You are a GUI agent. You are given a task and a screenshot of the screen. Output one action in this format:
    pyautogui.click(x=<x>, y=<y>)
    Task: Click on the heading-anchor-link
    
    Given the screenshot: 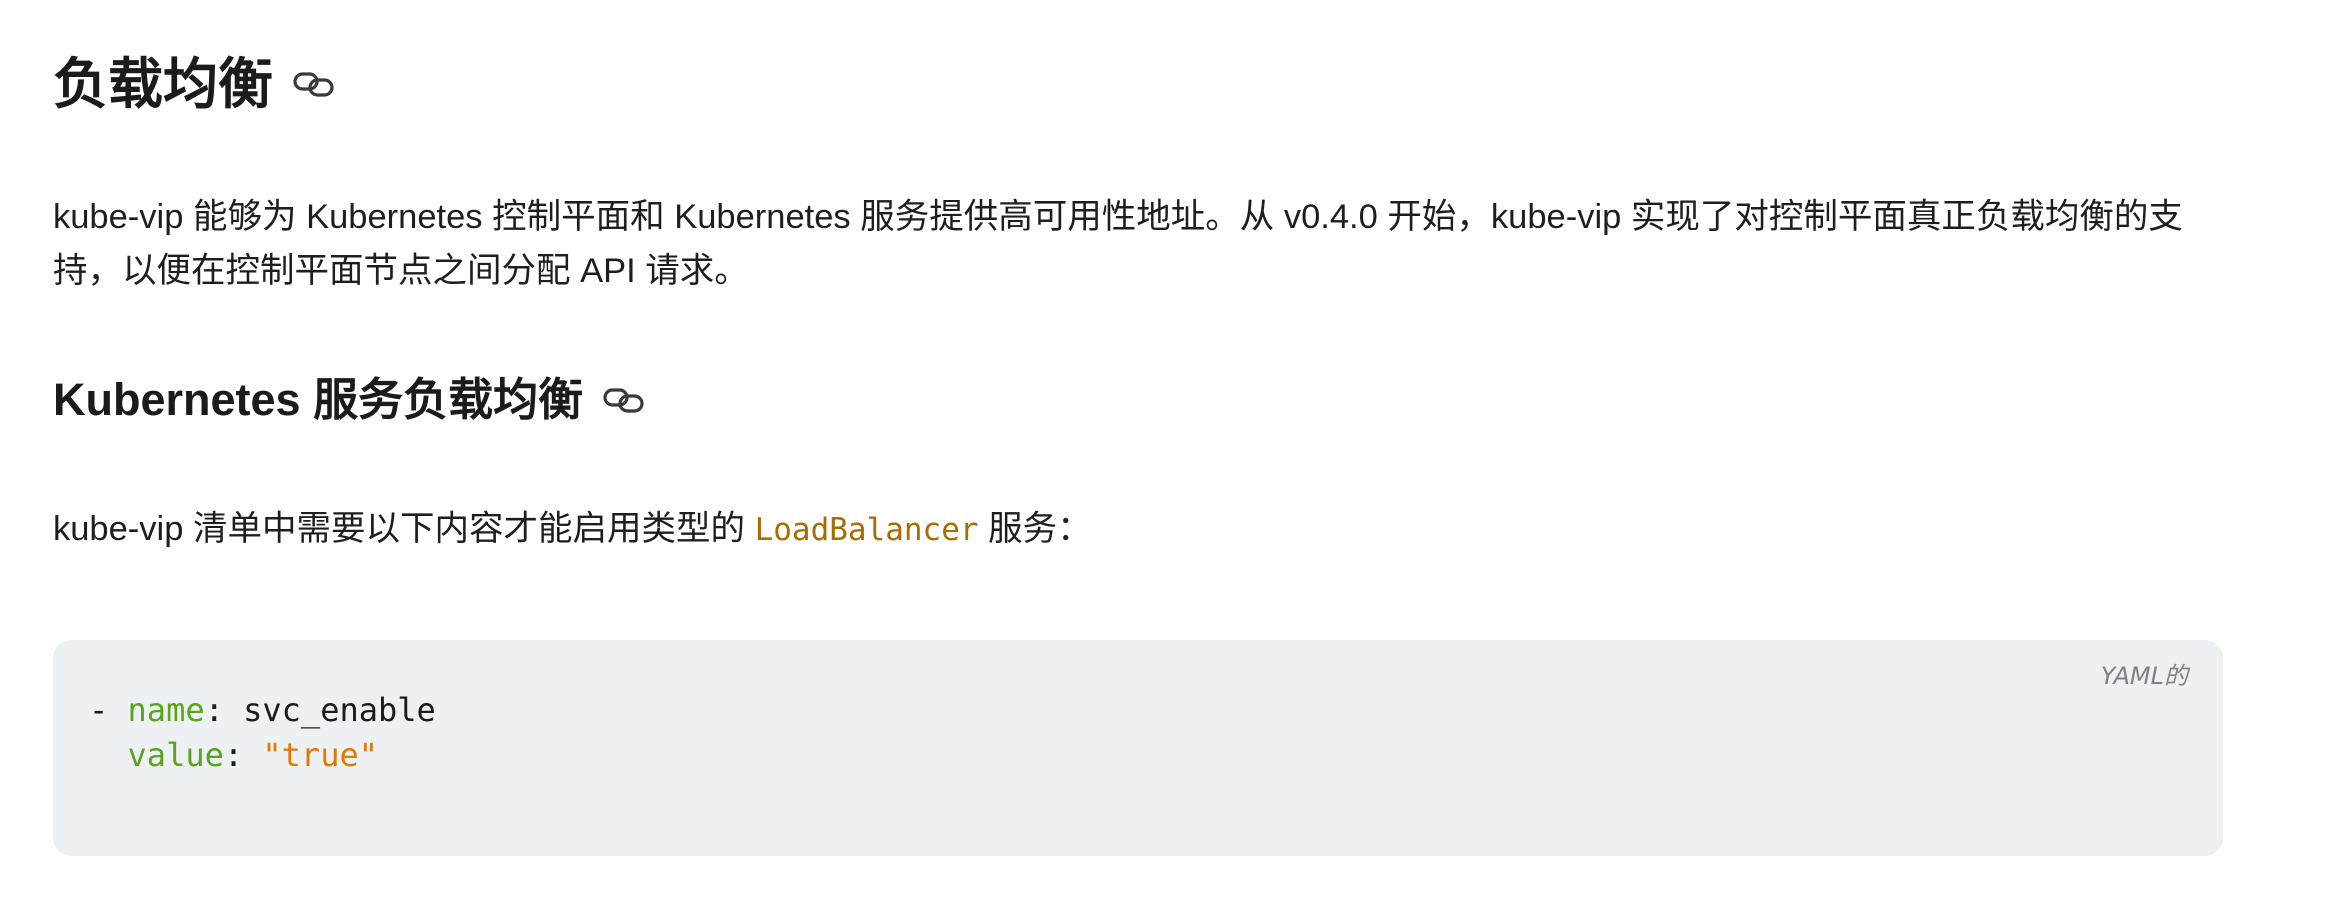 What is the action you would take?
    pyautogui.click(x=314, y=84)
    